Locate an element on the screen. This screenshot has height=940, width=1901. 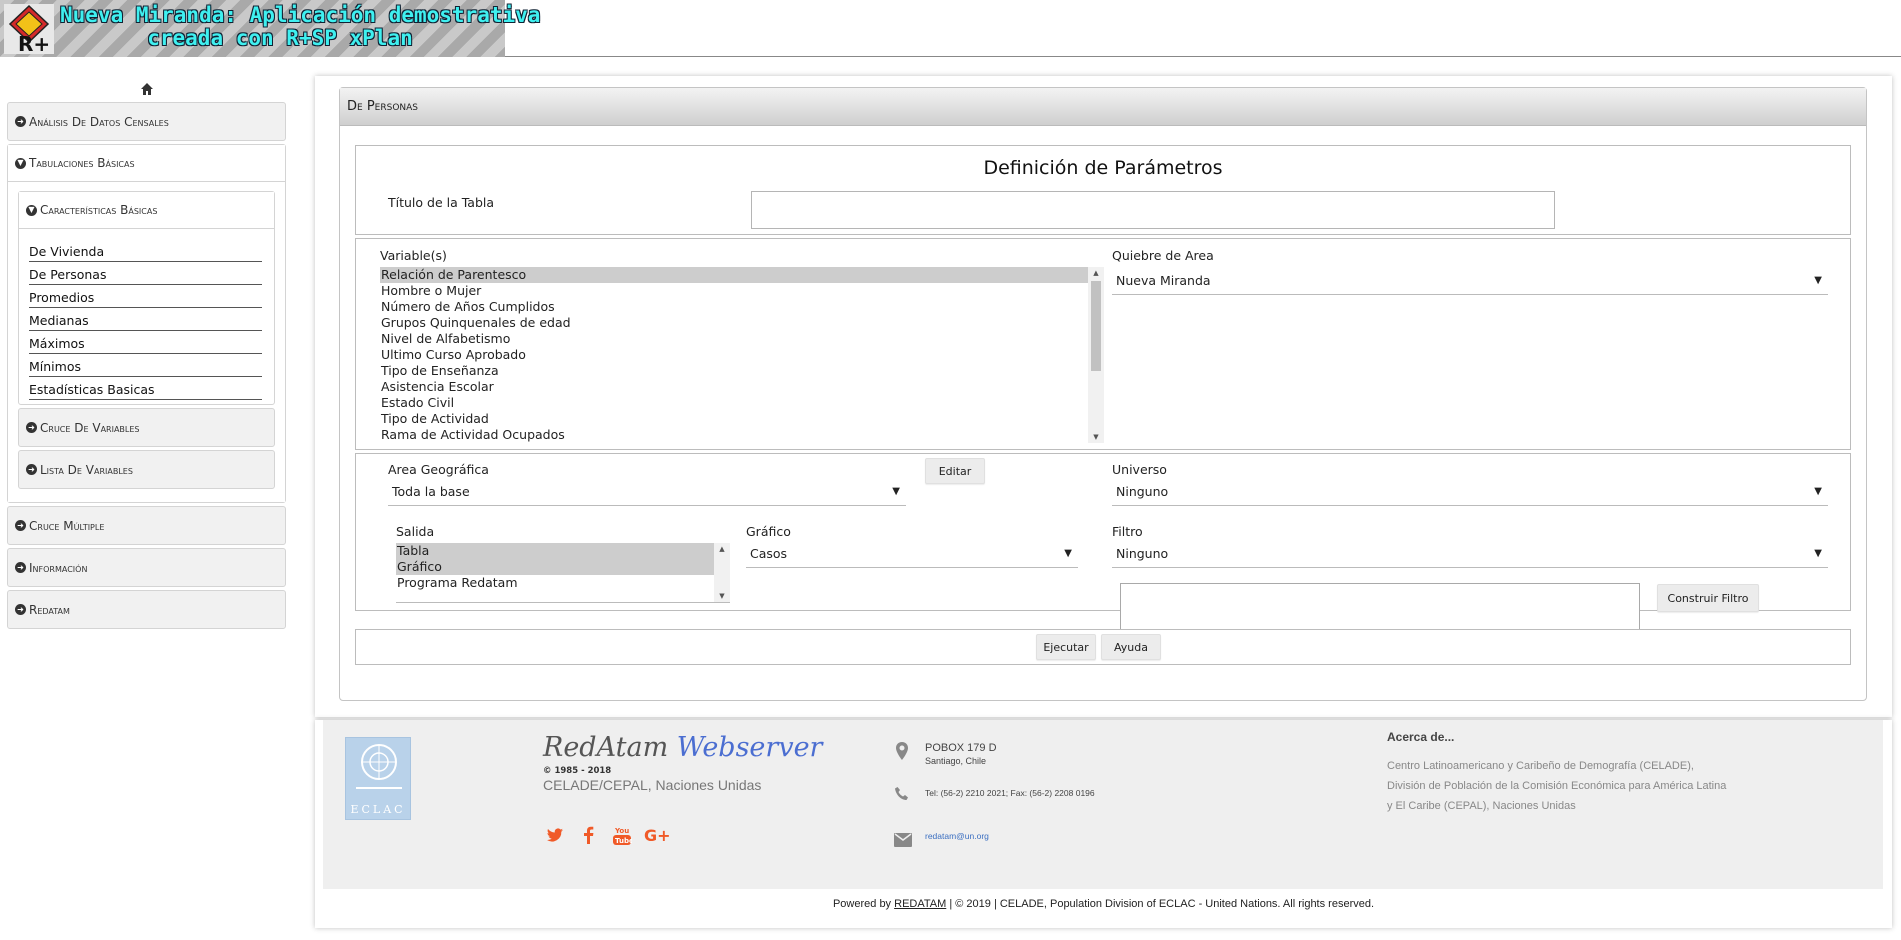
un-eclac-logo: ECLAC is located at coordinates (378, 778).